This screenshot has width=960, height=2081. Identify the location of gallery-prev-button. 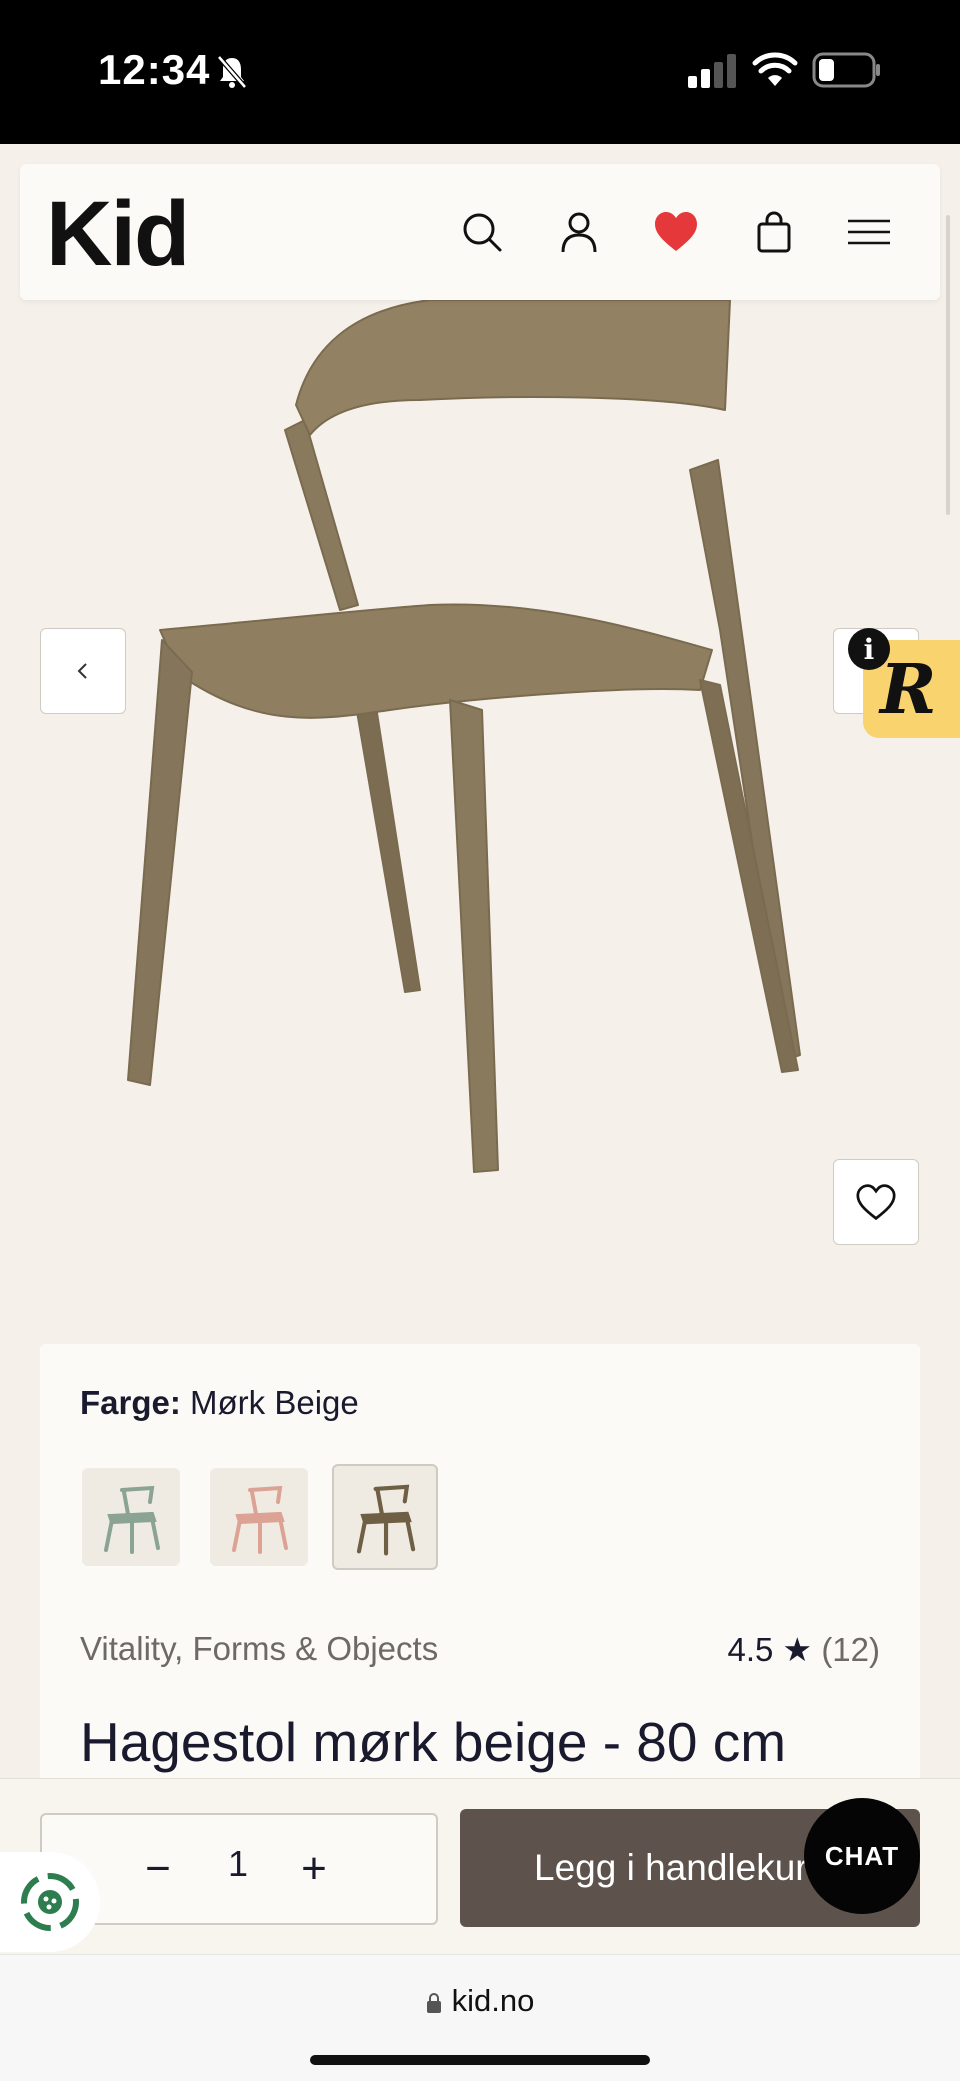
(83, 671).